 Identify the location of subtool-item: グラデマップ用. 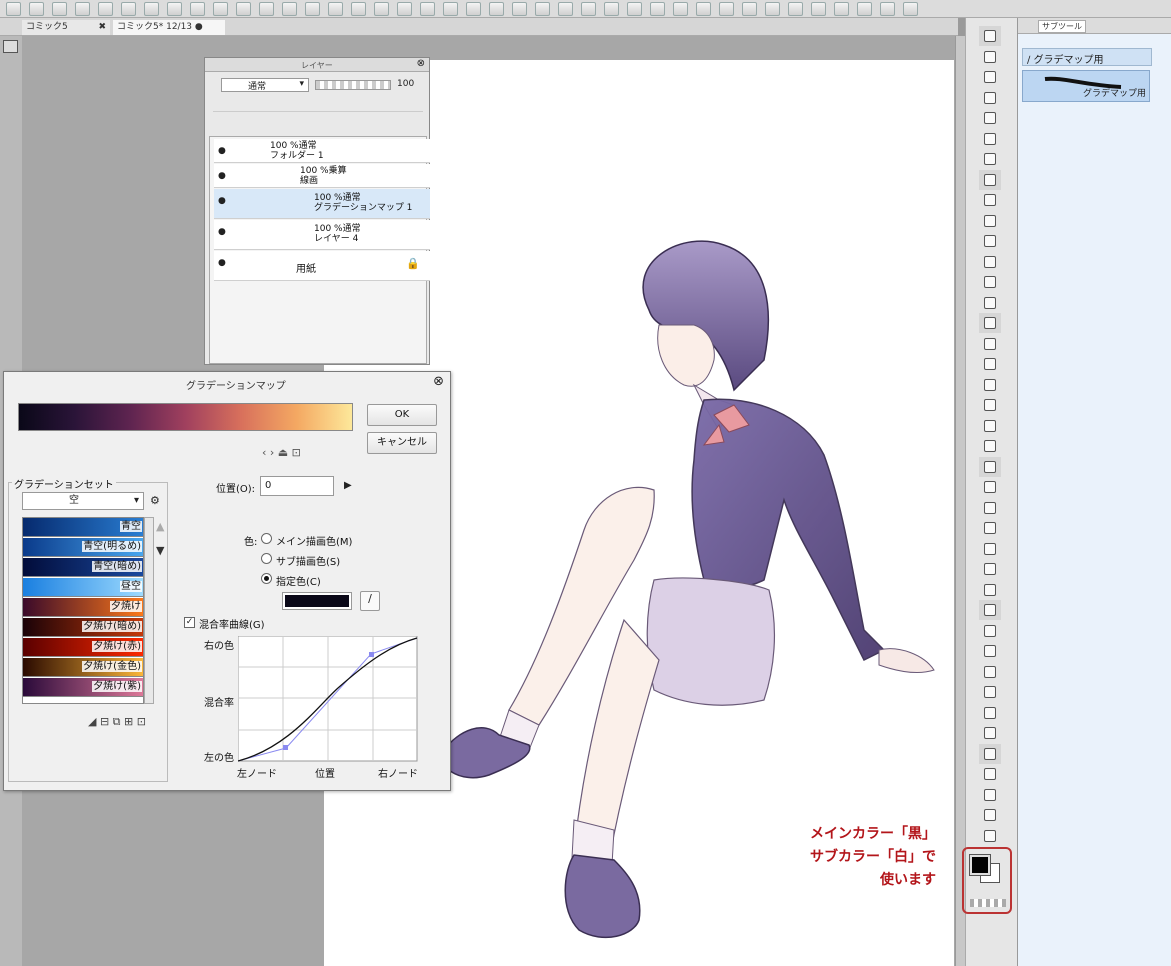
(1086, 86).